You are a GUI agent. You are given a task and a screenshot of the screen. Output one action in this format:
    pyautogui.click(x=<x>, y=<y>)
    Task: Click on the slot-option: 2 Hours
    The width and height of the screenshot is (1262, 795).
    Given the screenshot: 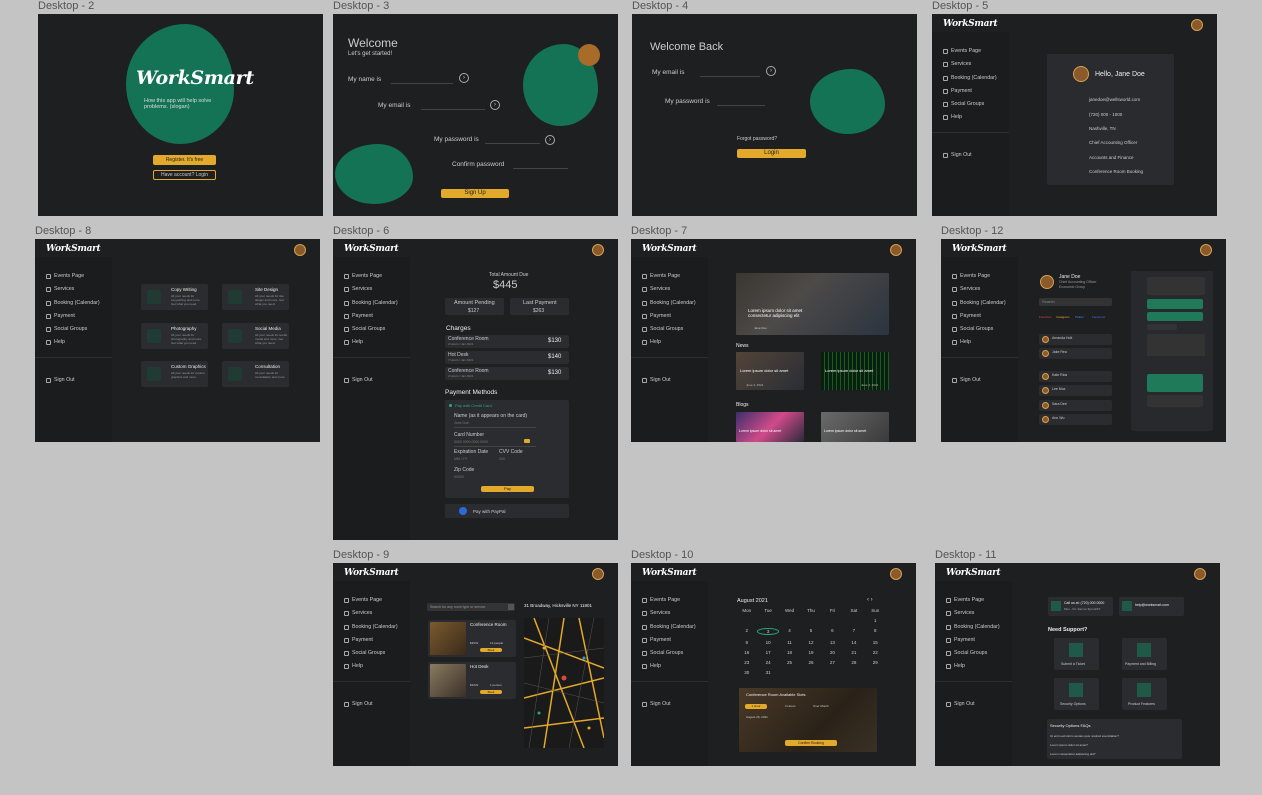 What is the action you would take?
    pyautogui.click(x=790, y=706)
    